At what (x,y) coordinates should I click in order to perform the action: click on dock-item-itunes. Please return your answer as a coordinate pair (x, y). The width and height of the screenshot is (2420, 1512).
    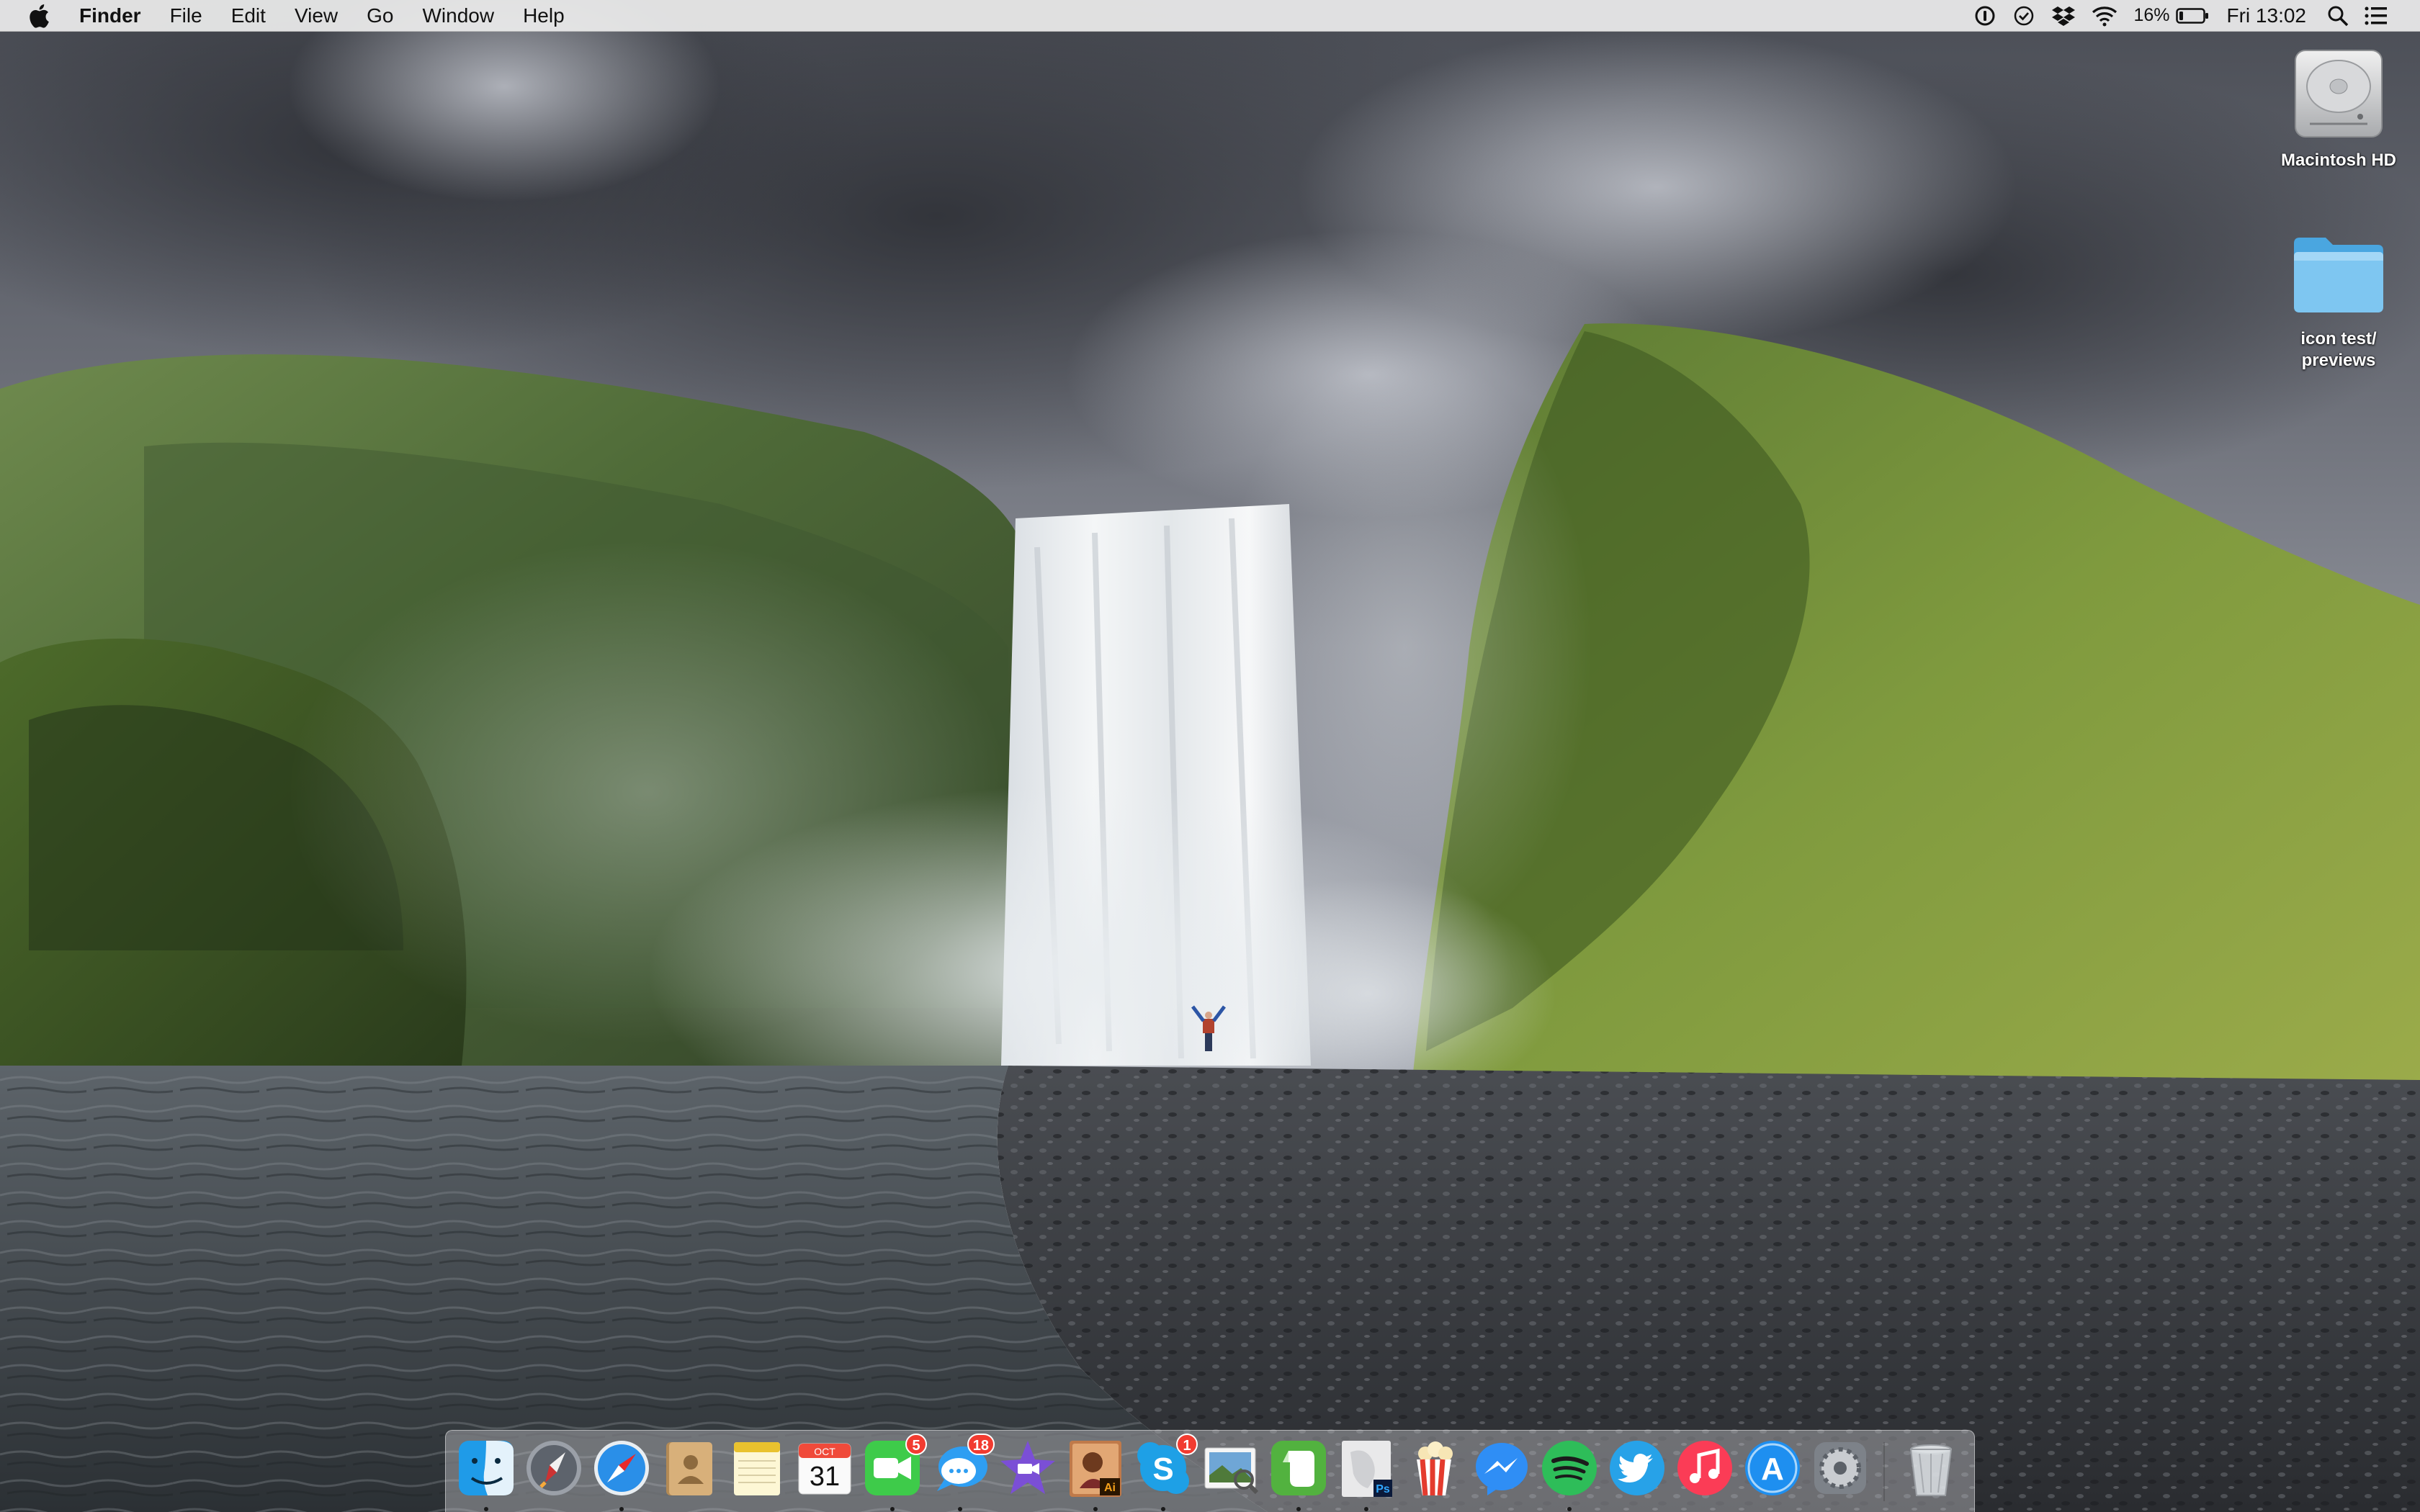
    Looking at the image, I should click on (1705, 1468).